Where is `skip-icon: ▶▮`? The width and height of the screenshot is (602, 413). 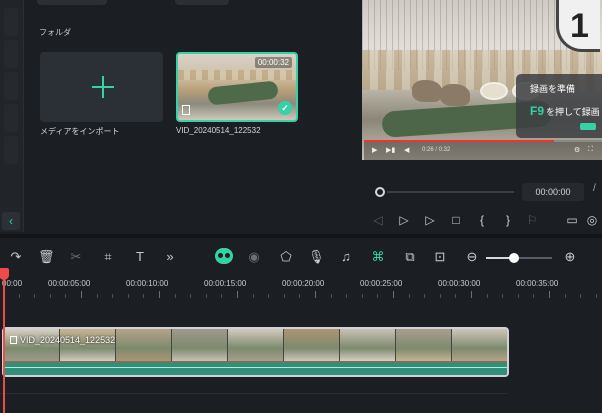
skip-icon: ▶▮ is located at coordinates (391, 150).